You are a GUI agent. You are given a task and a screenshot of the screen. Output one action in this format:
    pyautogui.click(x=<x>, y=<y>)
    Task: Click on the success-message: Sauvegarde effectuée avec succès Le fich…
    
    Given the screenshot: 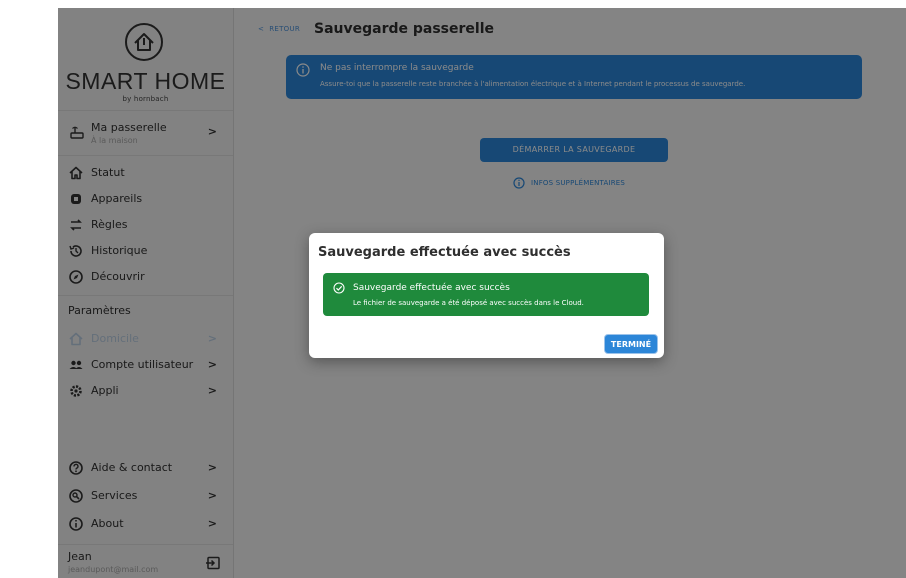 What is the action you would take?
    pyautogui.click(x=486, y=294)
    